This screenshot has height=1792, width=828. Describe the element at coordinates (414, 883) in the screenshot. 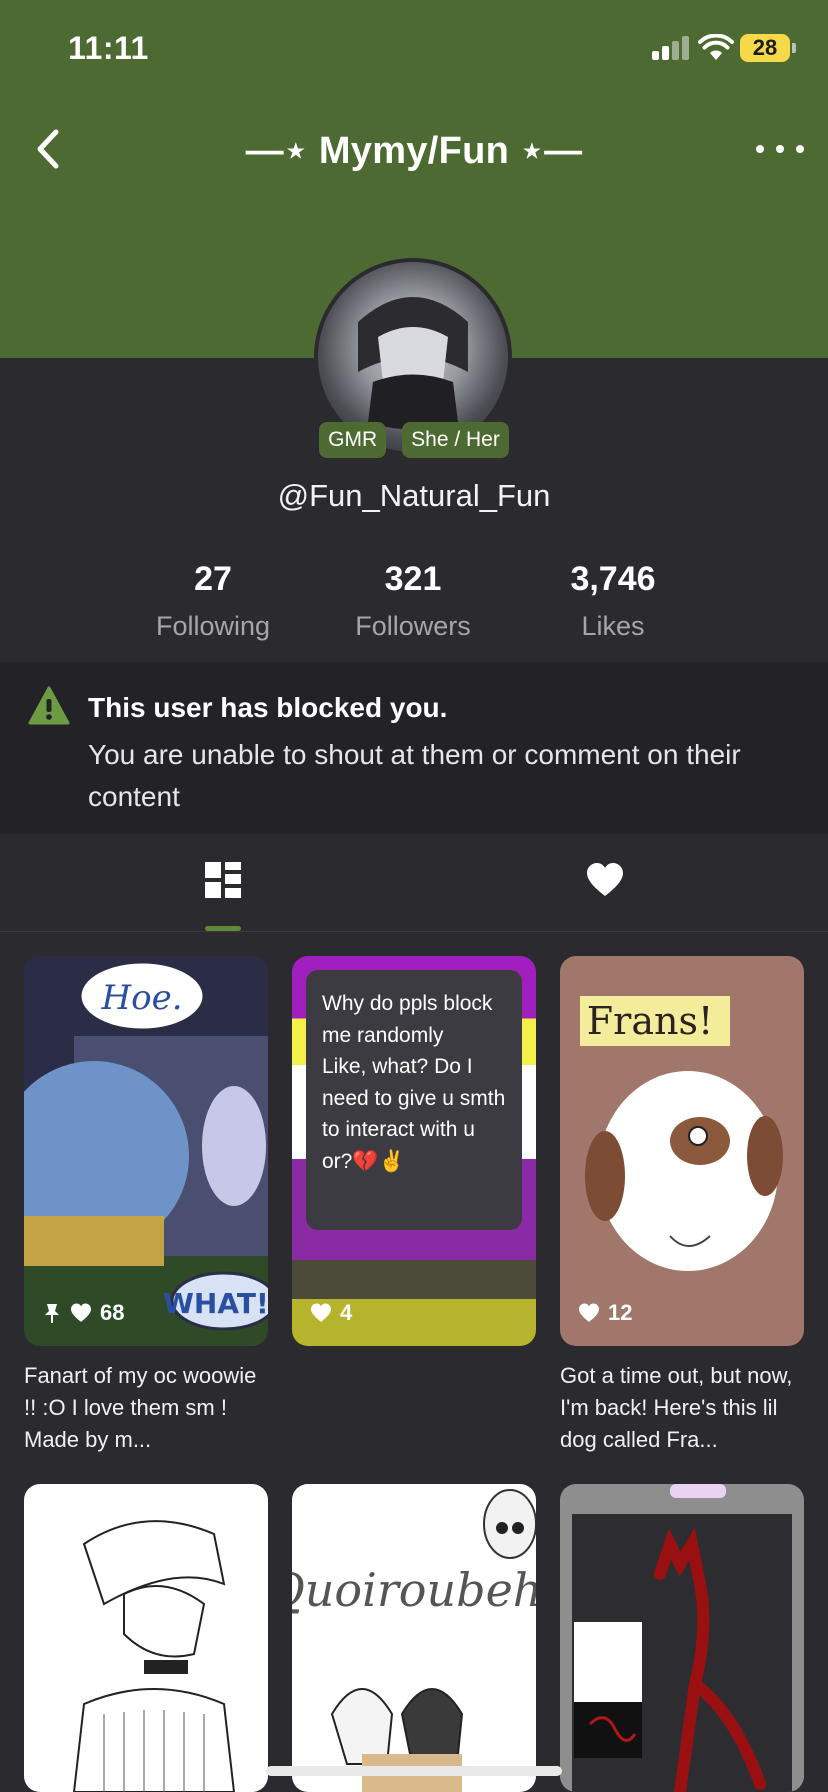

I see `content-tabs` at that location.